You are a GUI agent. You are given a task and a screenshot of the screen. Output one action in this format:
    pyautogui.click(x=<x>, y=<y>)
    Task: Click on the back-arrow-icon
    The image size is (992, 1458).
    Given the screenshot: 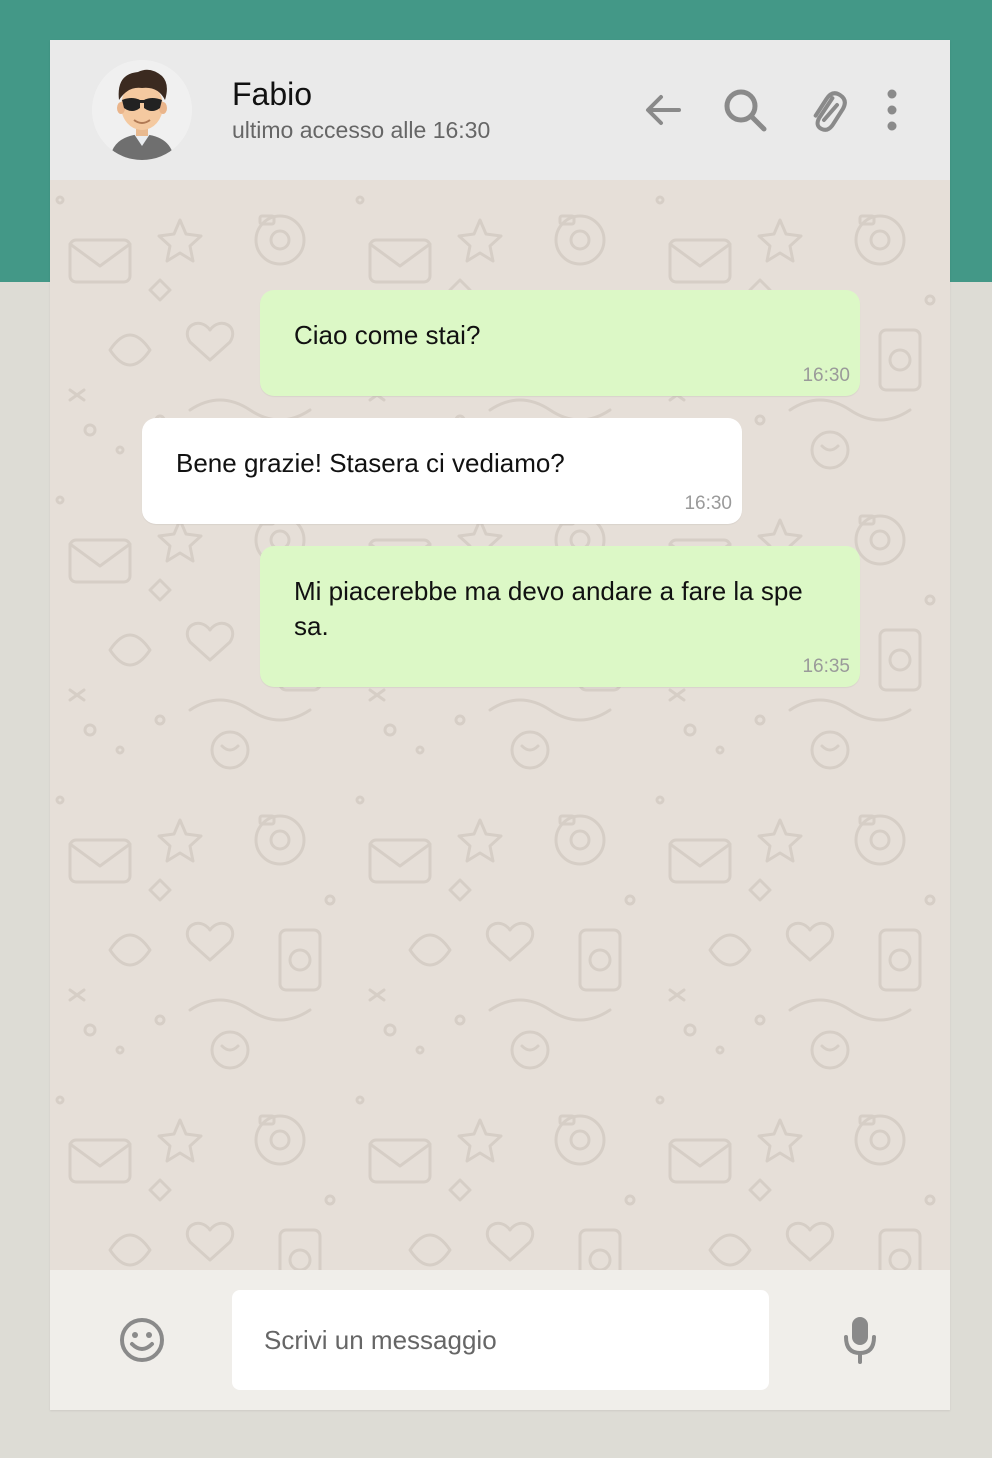 What is the action you would take?
    pyautogui.click(x=663, y=110)
    